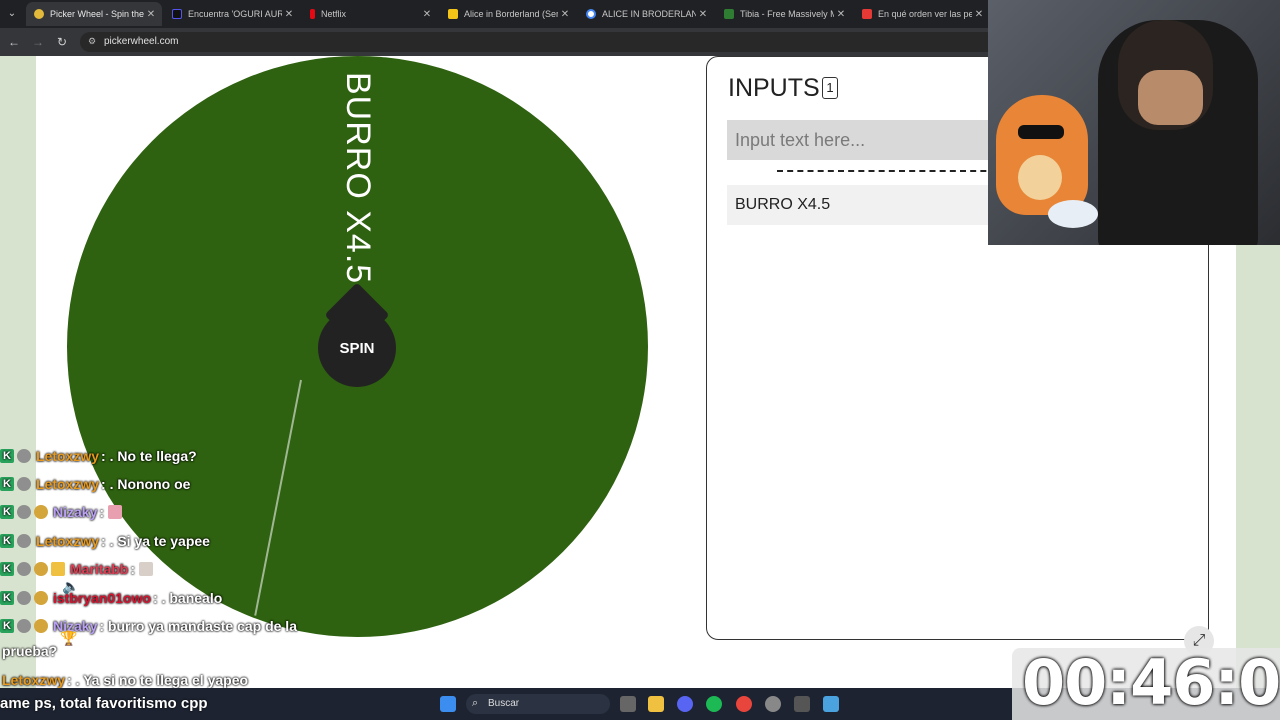  Describe the element at coordinates (744, 704) in the screenshot. I see `chrome-icon` at that location.